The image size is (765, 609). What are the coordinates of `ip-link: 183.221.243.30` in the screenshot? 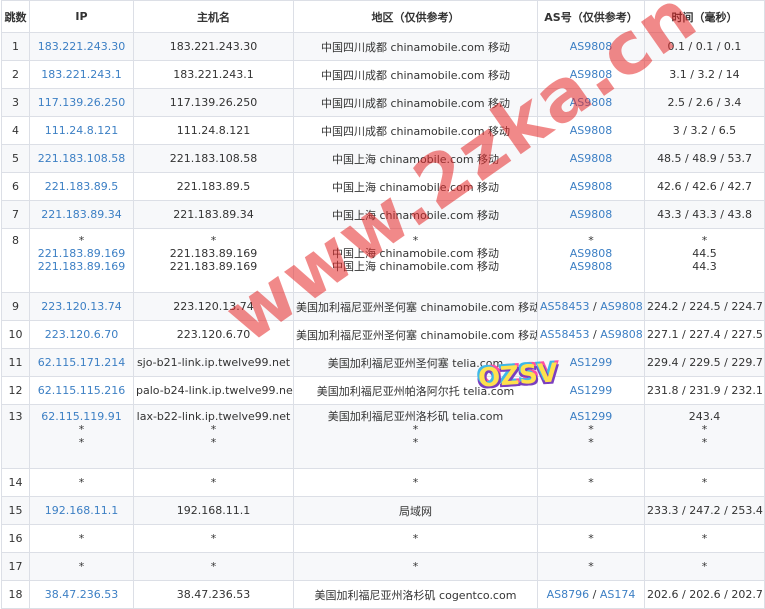 It's located at (81, 46).